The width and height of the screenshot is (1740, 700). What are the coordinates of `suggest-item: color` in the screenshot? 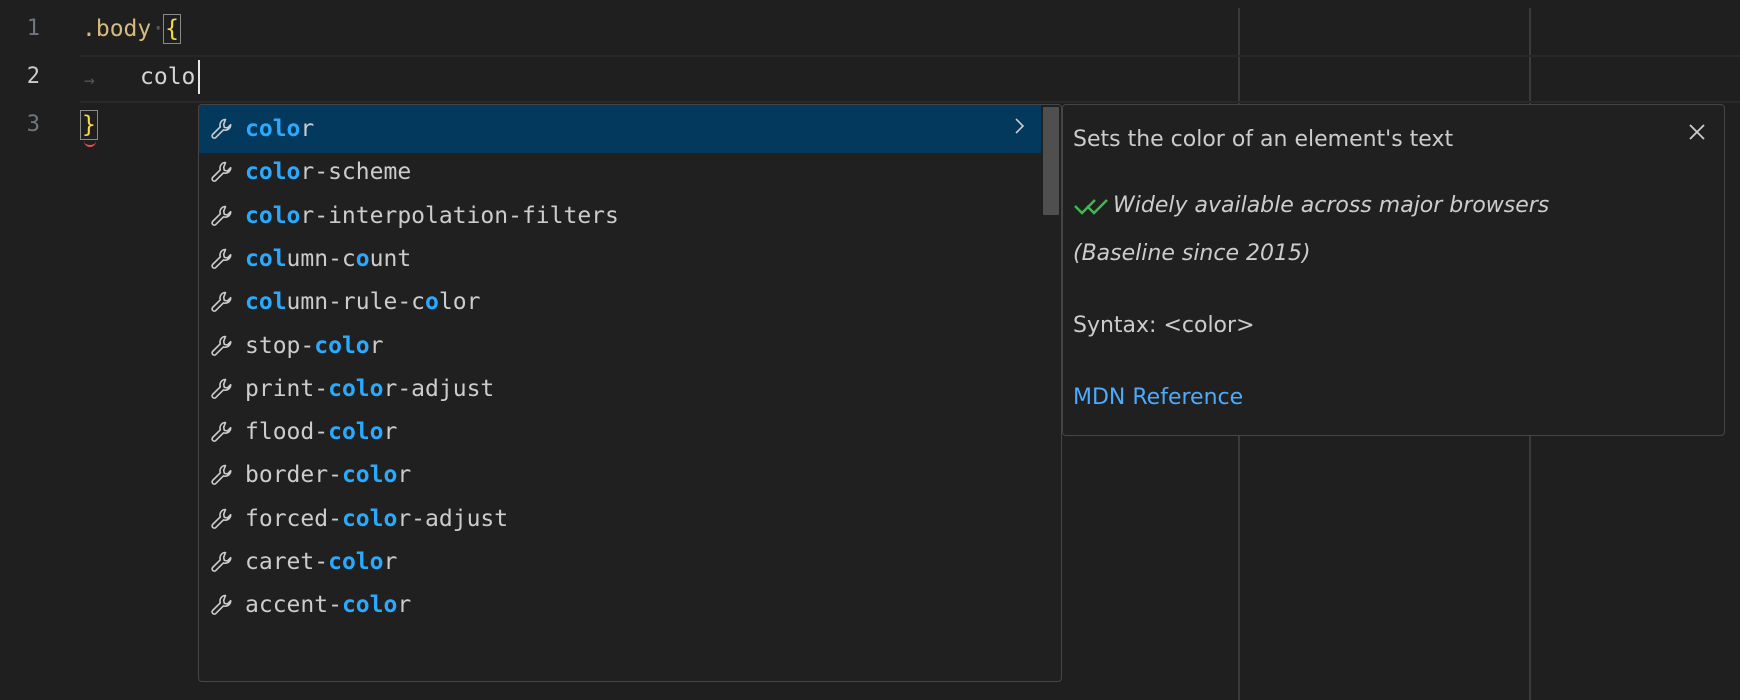 It's located at (620, 129).